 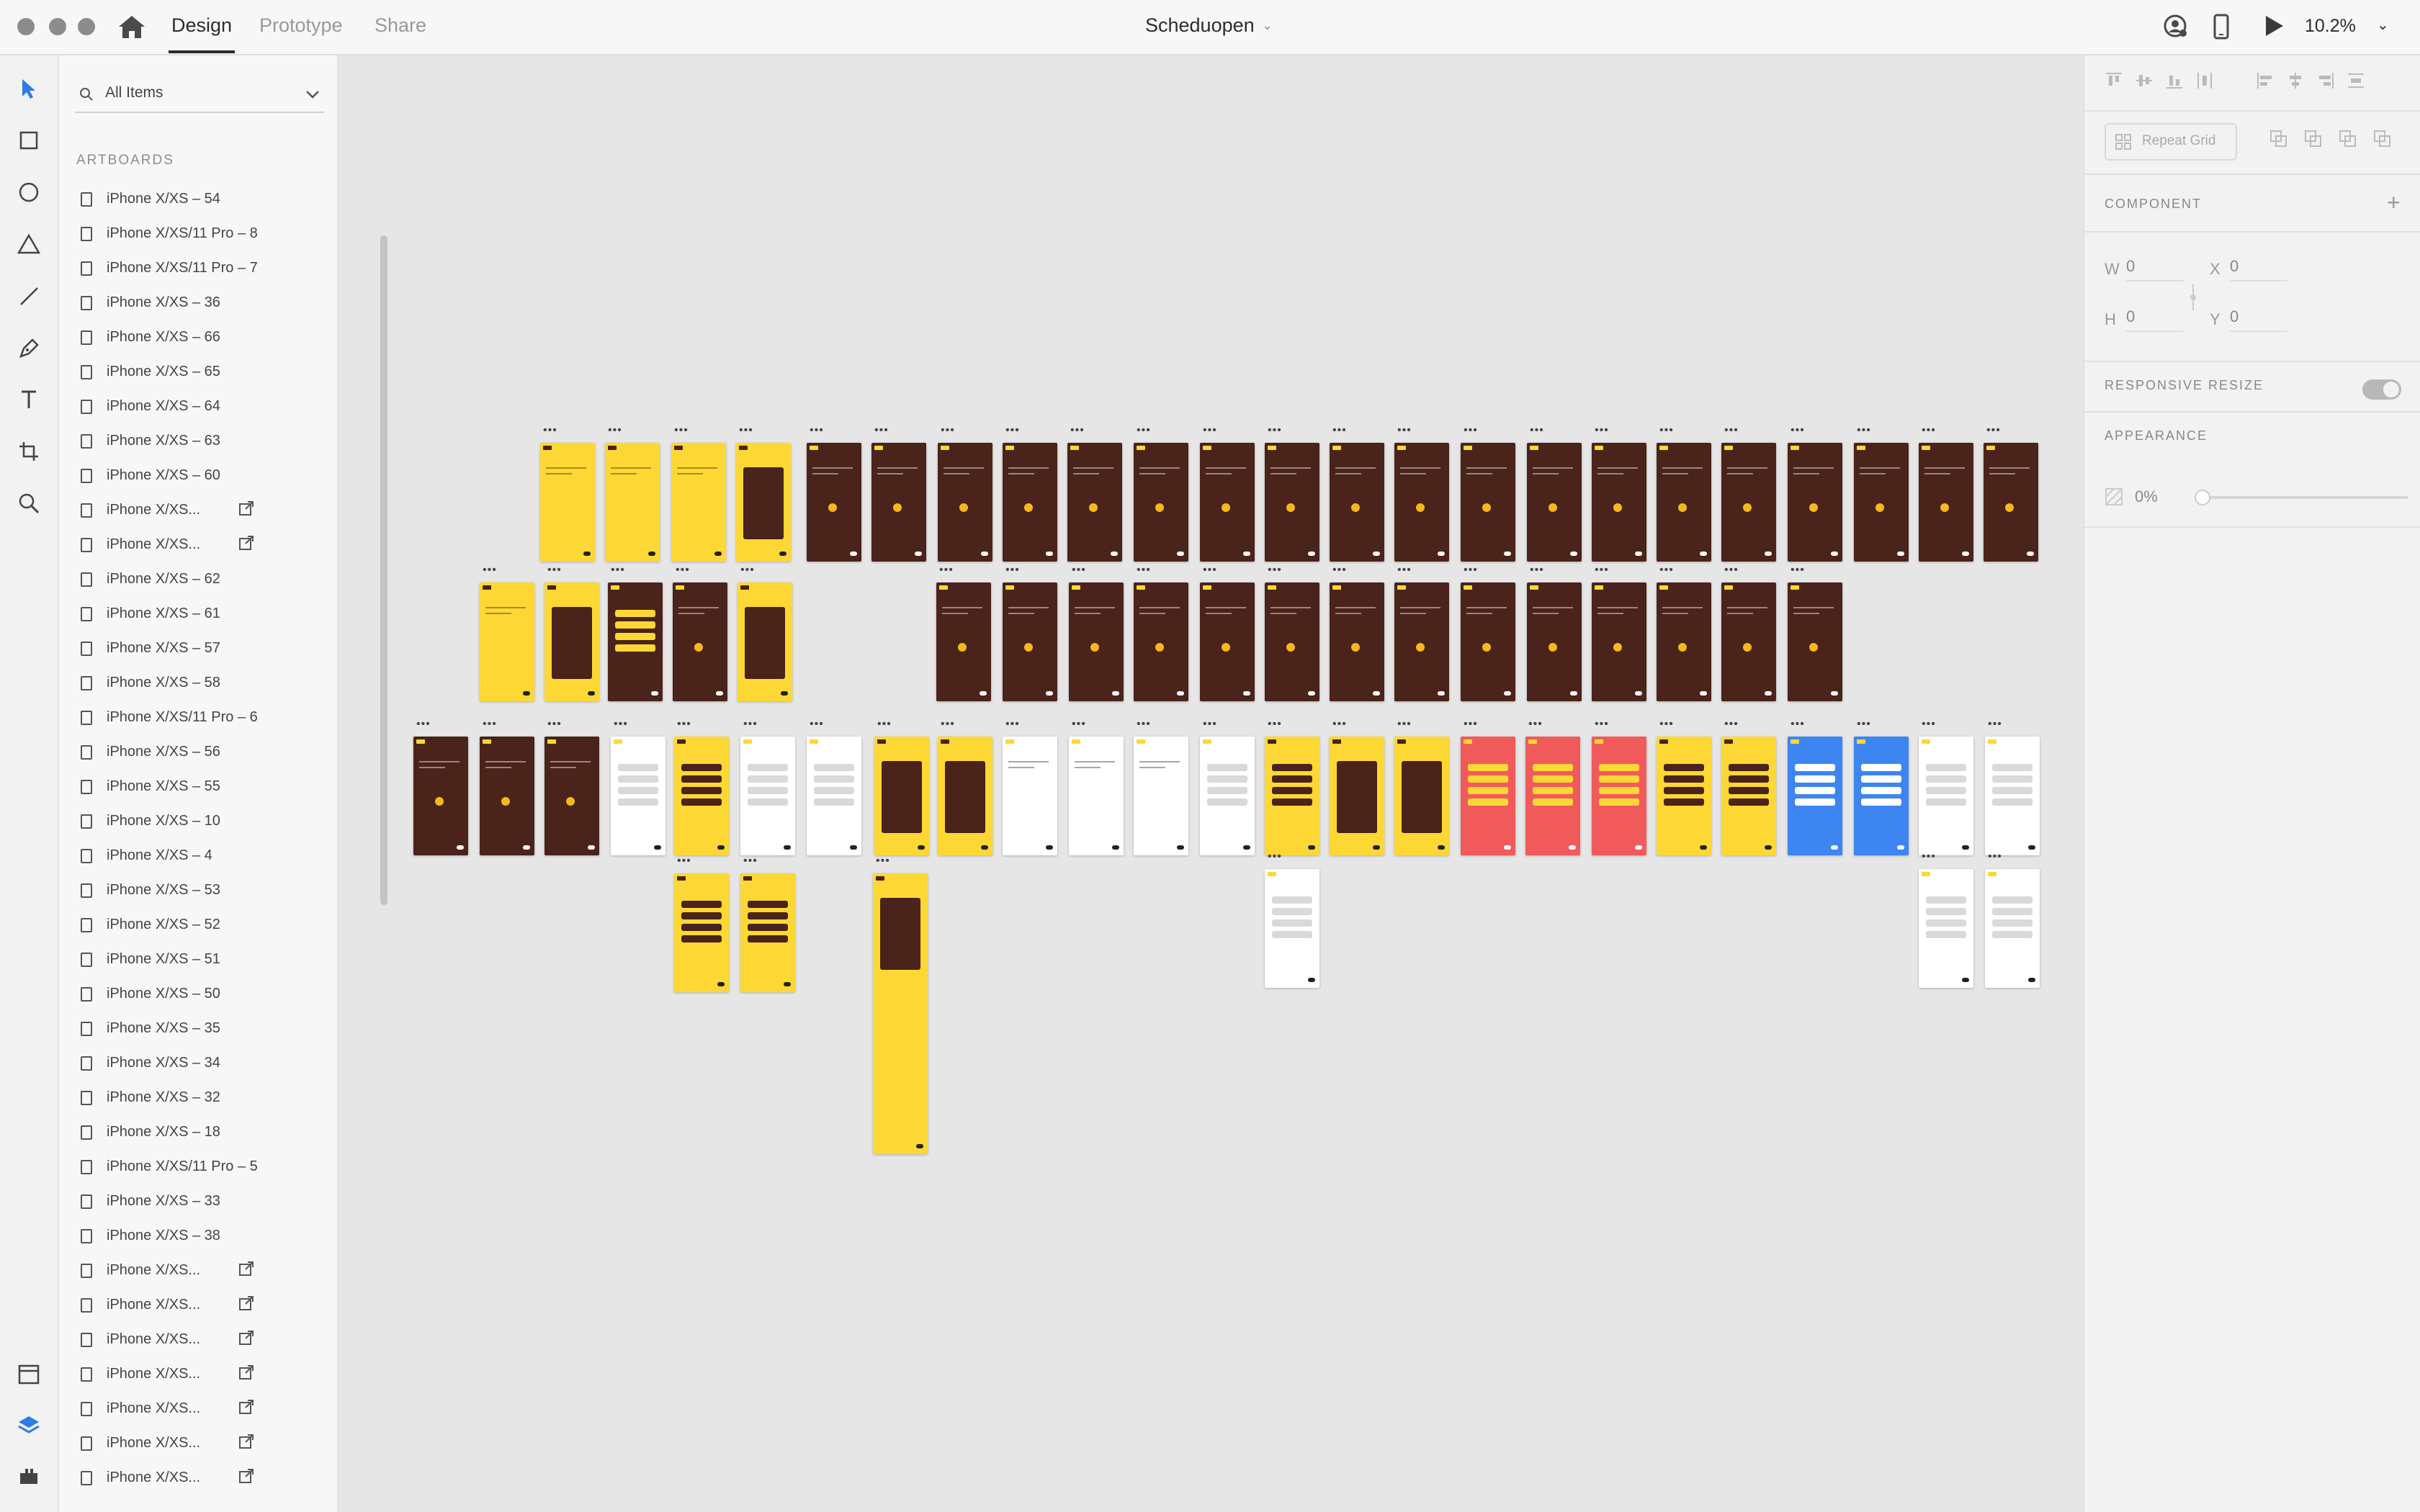 I want to click on share-user-icon, so click(x=2175, y=26).